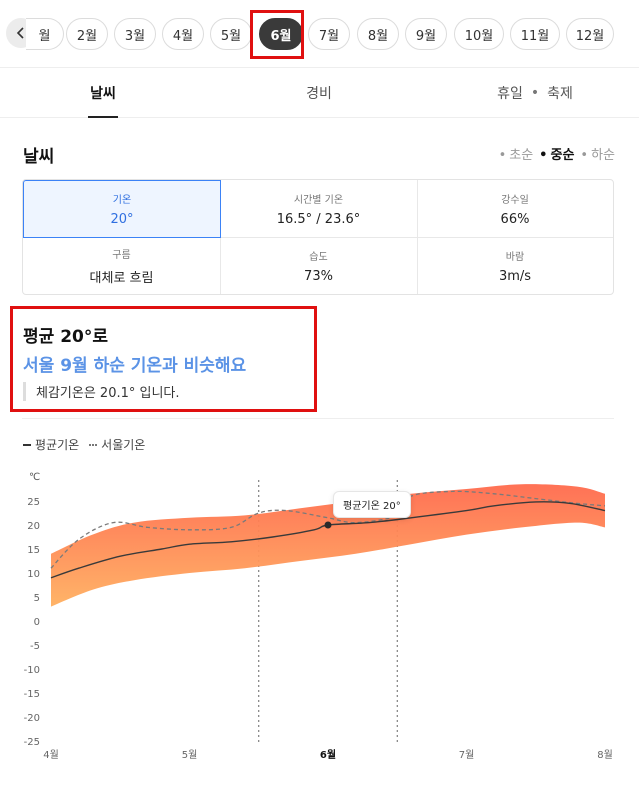 Image resolution: width=639 pixels, height=792 pixels. I want to click on x-tick-label: 7월, so click(467, 754).